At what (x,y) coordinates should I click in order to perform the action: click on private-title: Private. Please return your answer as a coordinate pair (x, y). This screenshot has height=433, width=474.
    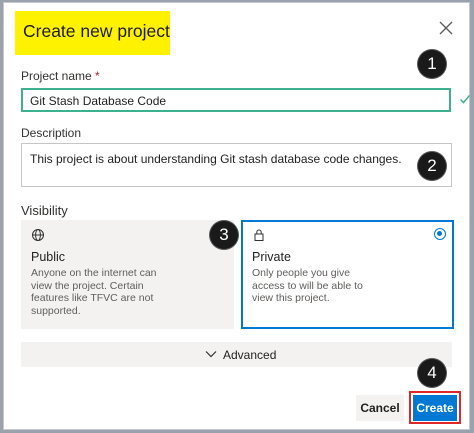
    Looking at the image, I should click on (271, 257).